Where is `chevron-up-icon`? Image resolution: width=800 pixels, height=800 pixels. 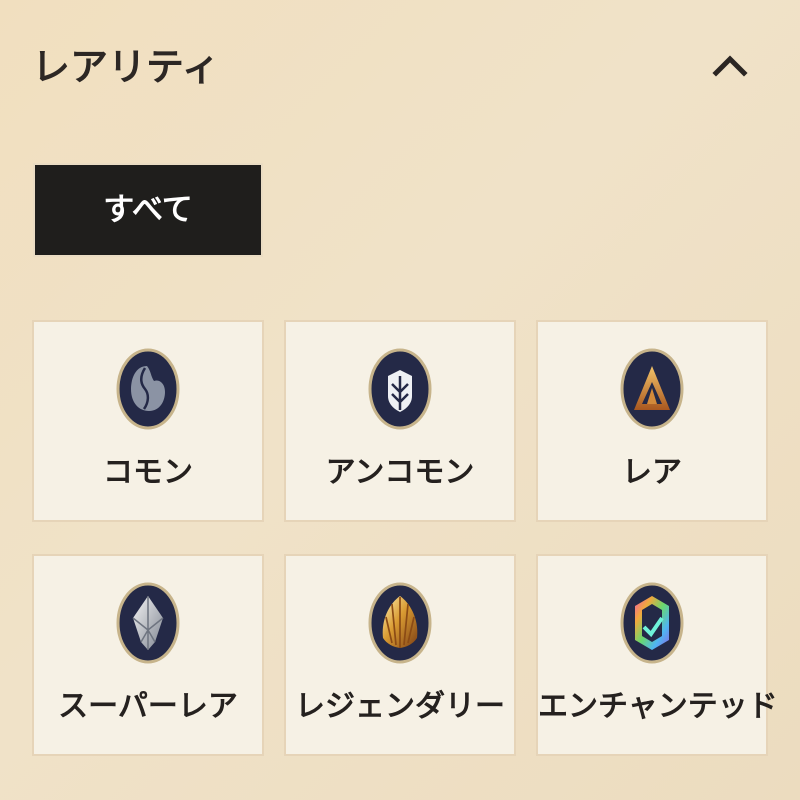
chevron-up-icon is located at coordinates (730, 66).